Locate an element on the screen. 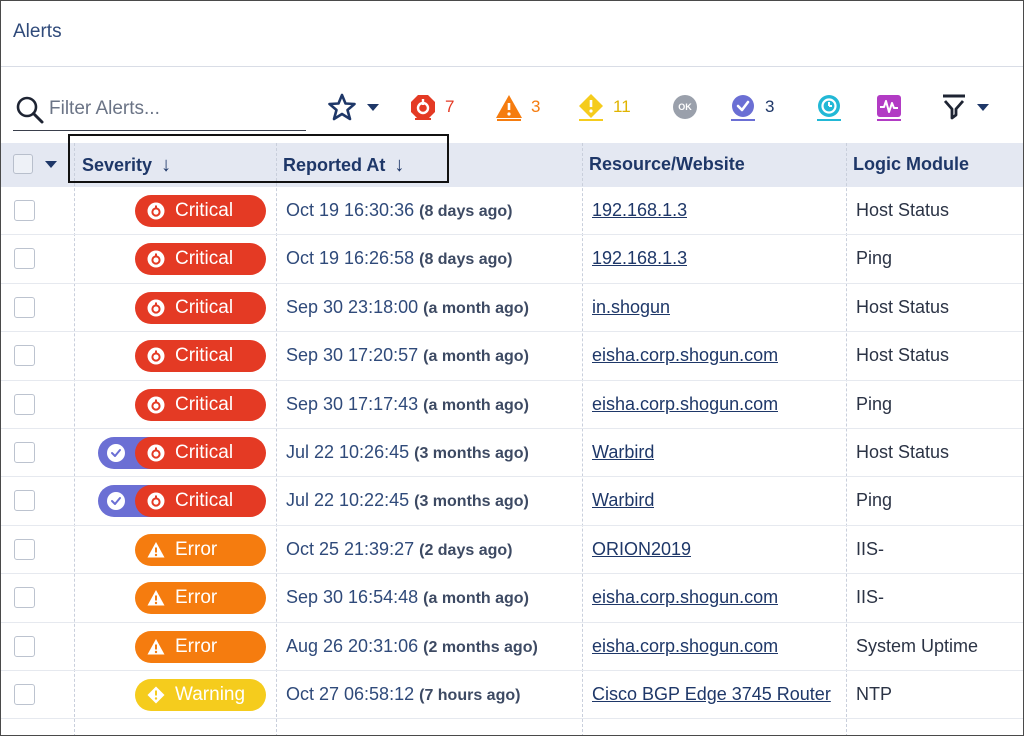 Image resolution: width=1024 pixels, height=736 pixels. reported-at-time: Oct 25 21:39:27 is located at coordinates (350, 548).